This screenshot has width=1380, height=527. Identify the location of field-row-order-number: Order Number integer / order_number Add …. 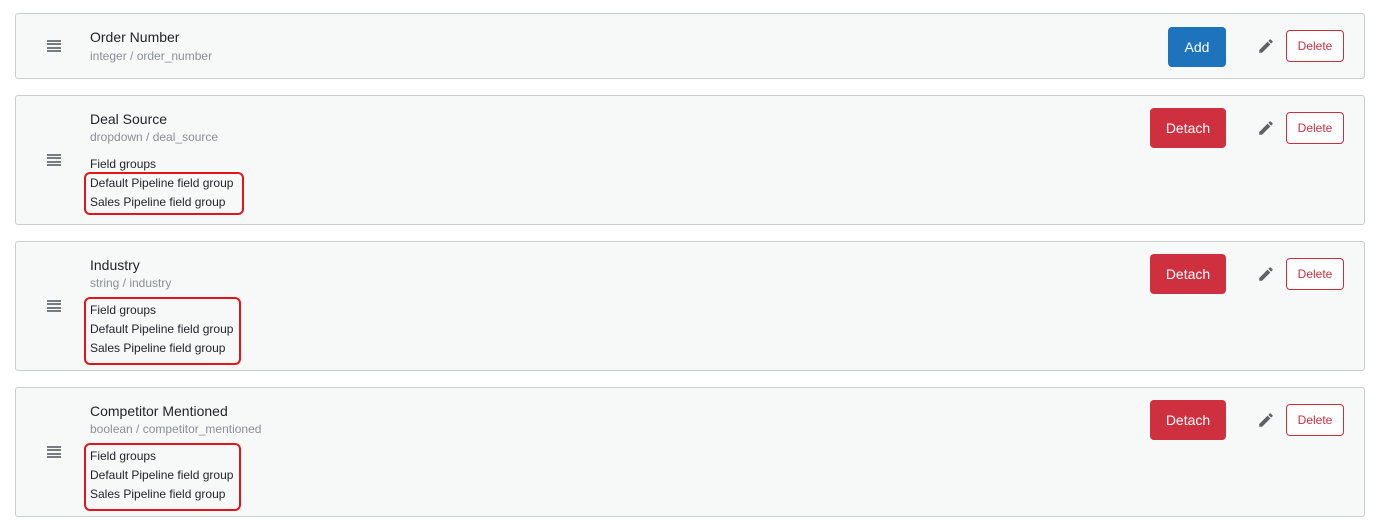
(690, 46).